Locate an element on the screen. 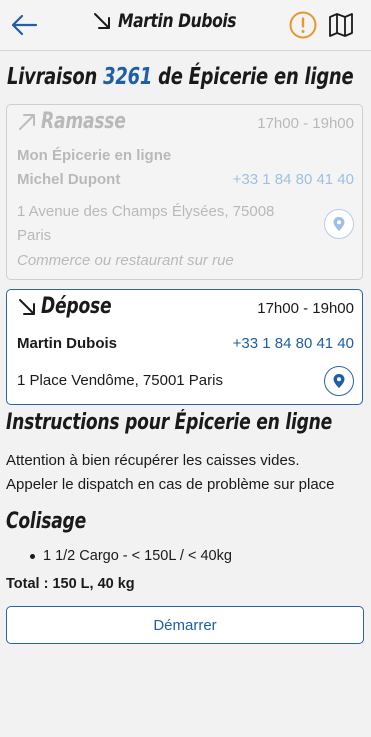 The width and height of the screenshot is (371, 737). instructions-title: Instructions pour Épicerie en ligne is located at coordinates (169, 422).